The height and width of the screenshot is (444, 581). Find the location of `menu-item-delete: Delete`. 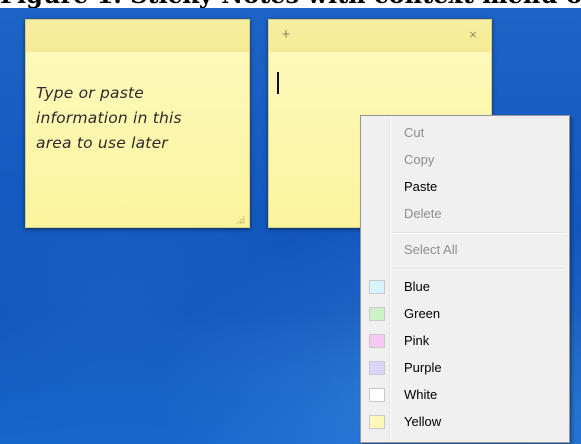

menu-item-delete: Delete is located at coordinates (465, 214).